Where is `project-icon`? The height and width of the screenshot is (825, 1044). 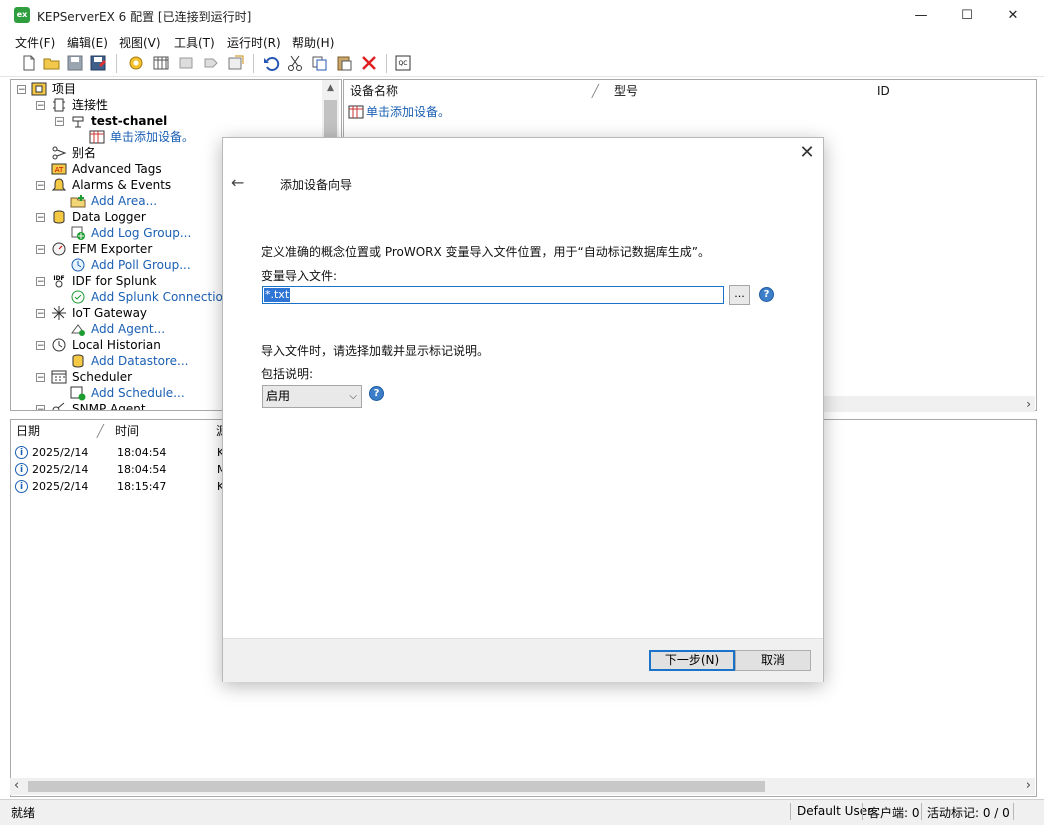
project-icon is located at coordinates (39, 89).